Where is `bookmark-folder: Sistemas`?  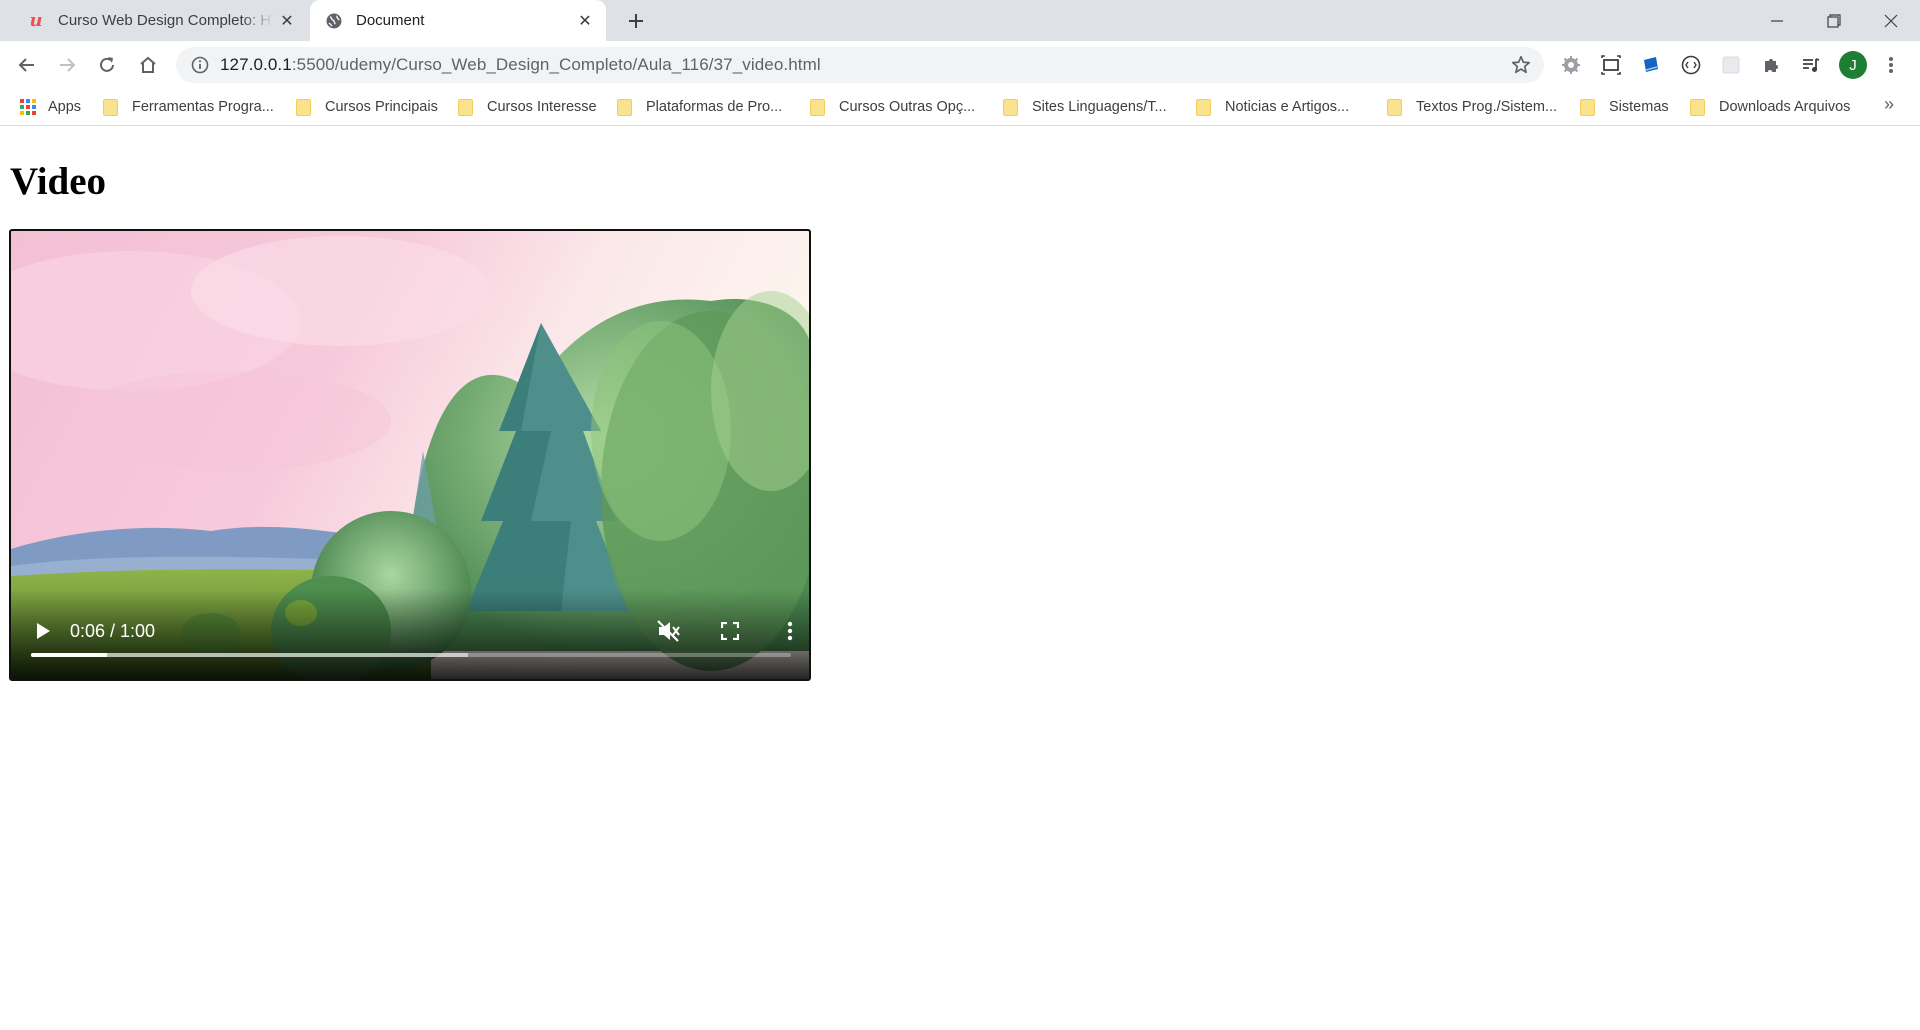
bookmark-folder: Sistemas is located at coordinates (1624, 107).